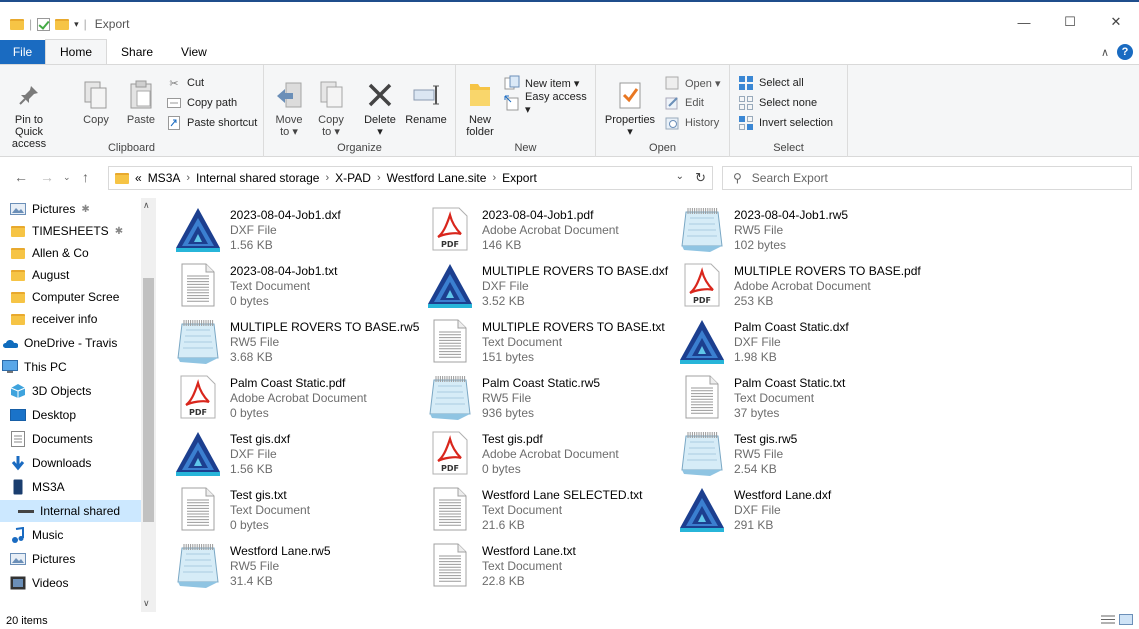 The height and width of the screenshot is (629, 1139). What do you see at coordinates (803, 512) in the screenshot?
I see `file-item: Westford Lane.dxf DXF File 291 KB` at bounding box center [803, 512].